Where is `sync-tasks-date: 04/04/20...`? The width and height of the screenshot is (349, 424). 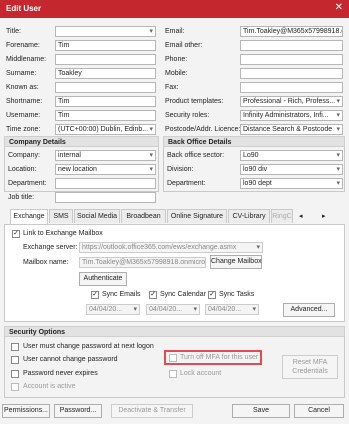
sync-tasks-date: 04/04/20... is located at coordinates (232, 309).